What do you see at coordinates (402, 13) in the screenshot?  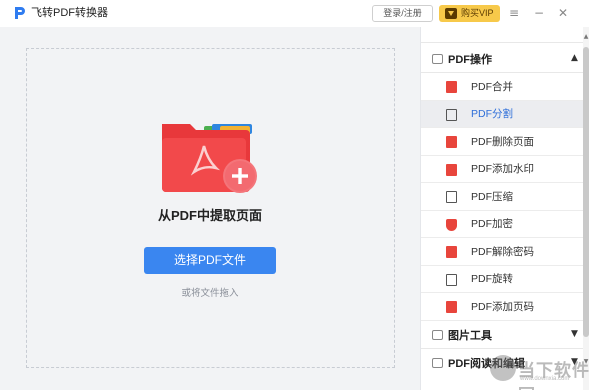 I see `login-register-button: 登录/注册` at bounding box center [402, 13].